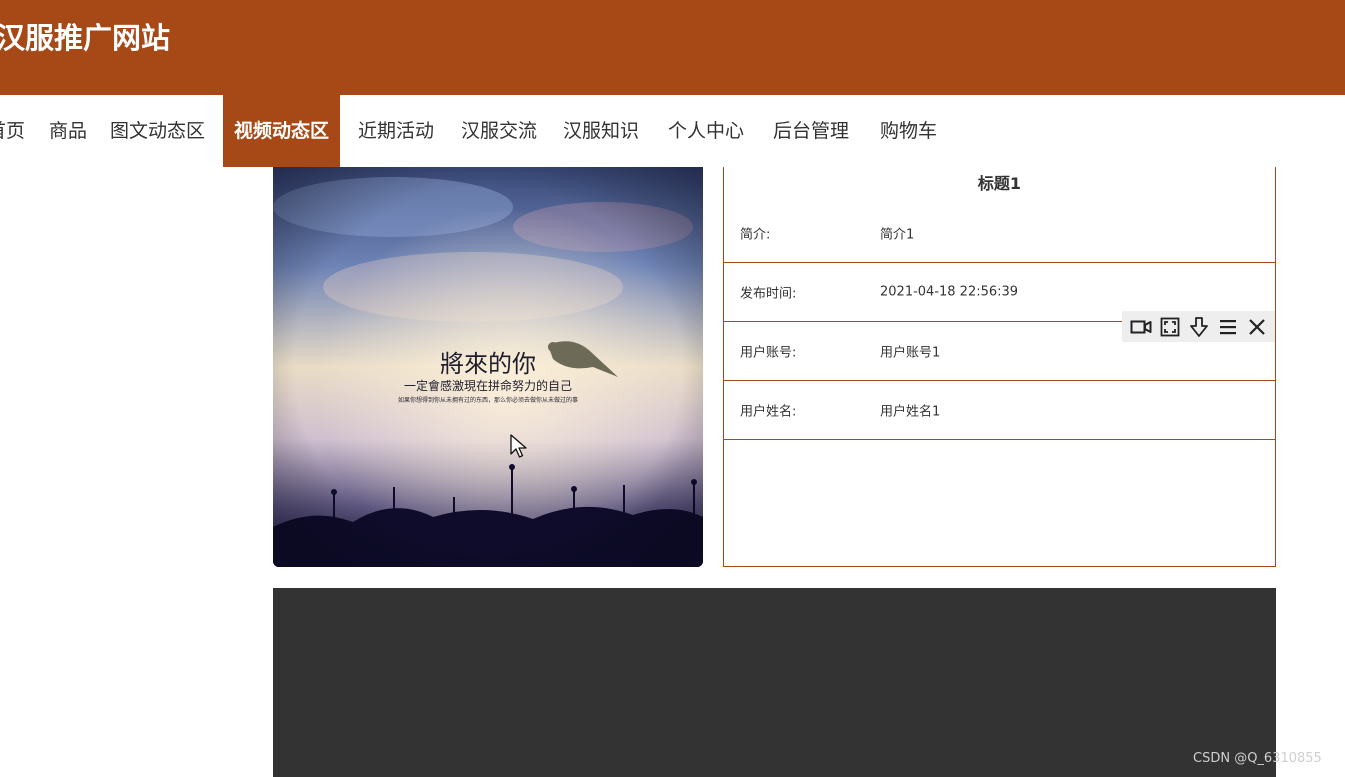 This screenshot has height=777, width=1345. Describe the element at coordinates (811, 131) in the screenshot. I see `nav-item-admin: 后台管理` at that location.